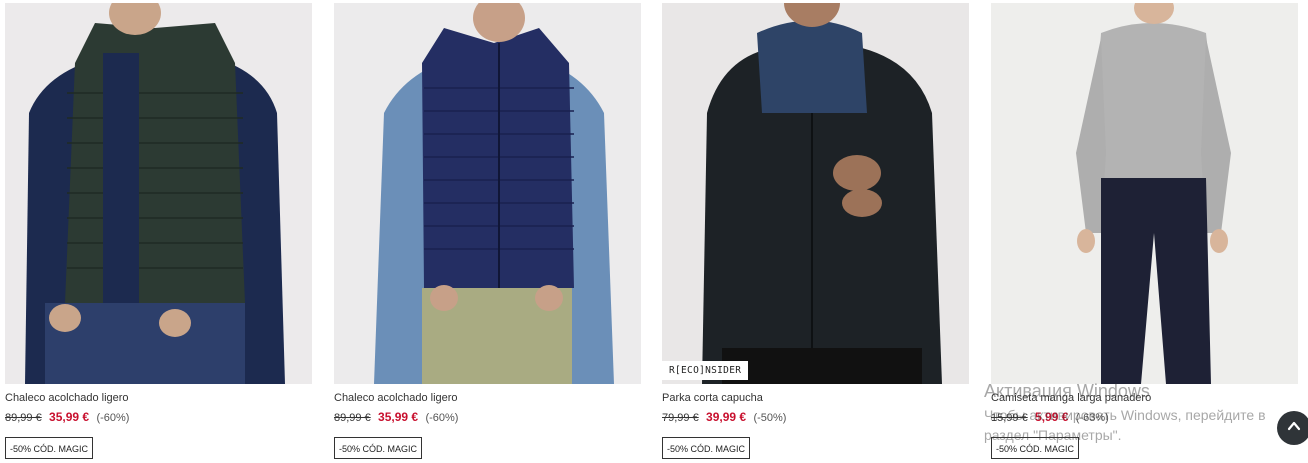 The image size is (1308, 463). I want to click on chevron-up-icon, so click(1294, 428).